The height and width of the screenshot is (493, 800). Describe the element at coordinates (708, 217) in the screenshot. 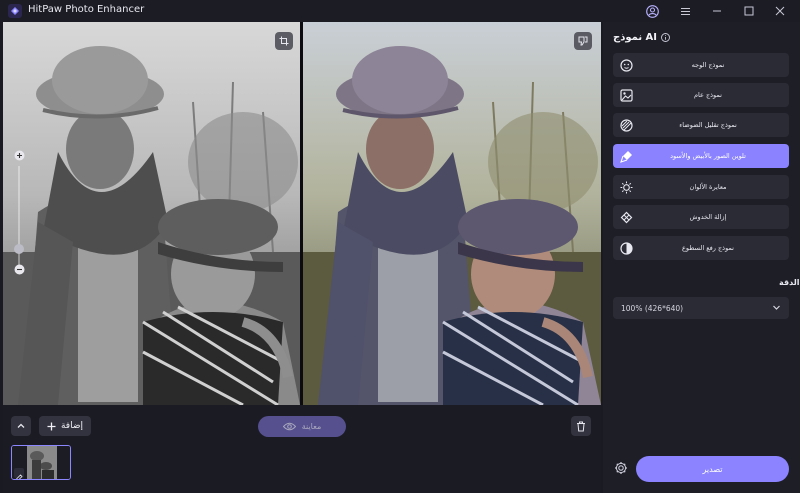

I see `model-scratch-removal-label: إزالة الخدوش` at that location.